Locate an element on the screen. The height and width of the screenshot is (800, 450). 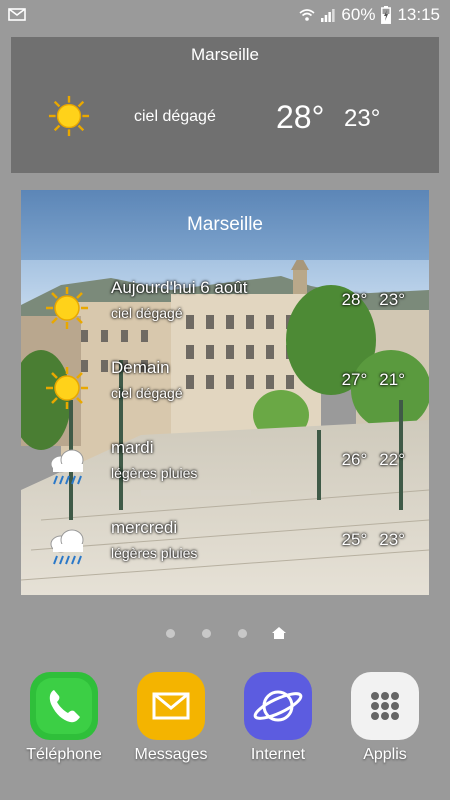
battery-charging-icon is located at coordinates (386, 15).